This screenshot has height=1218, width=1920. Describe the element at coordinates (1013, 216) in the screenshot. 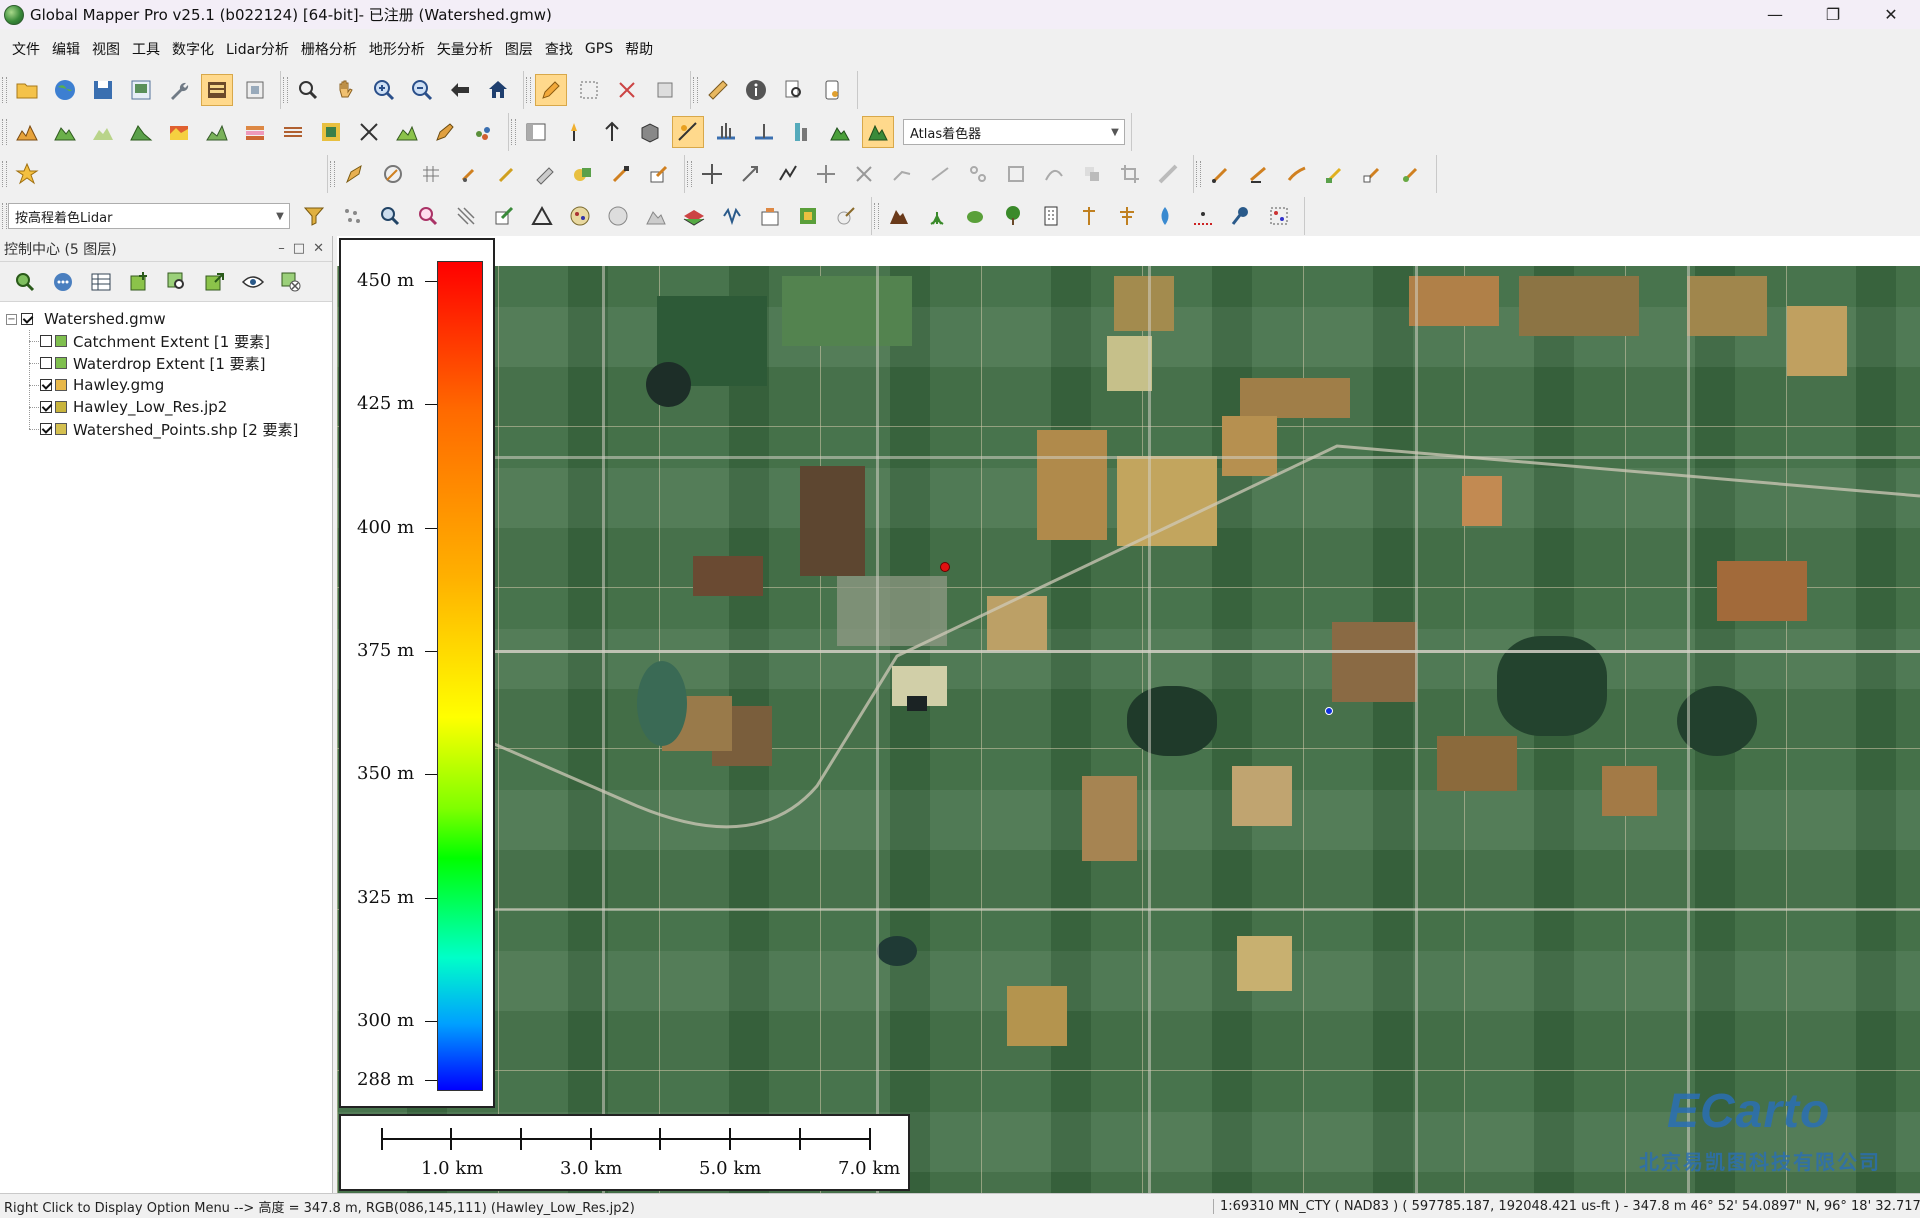

I see `tree-icon` at that location.